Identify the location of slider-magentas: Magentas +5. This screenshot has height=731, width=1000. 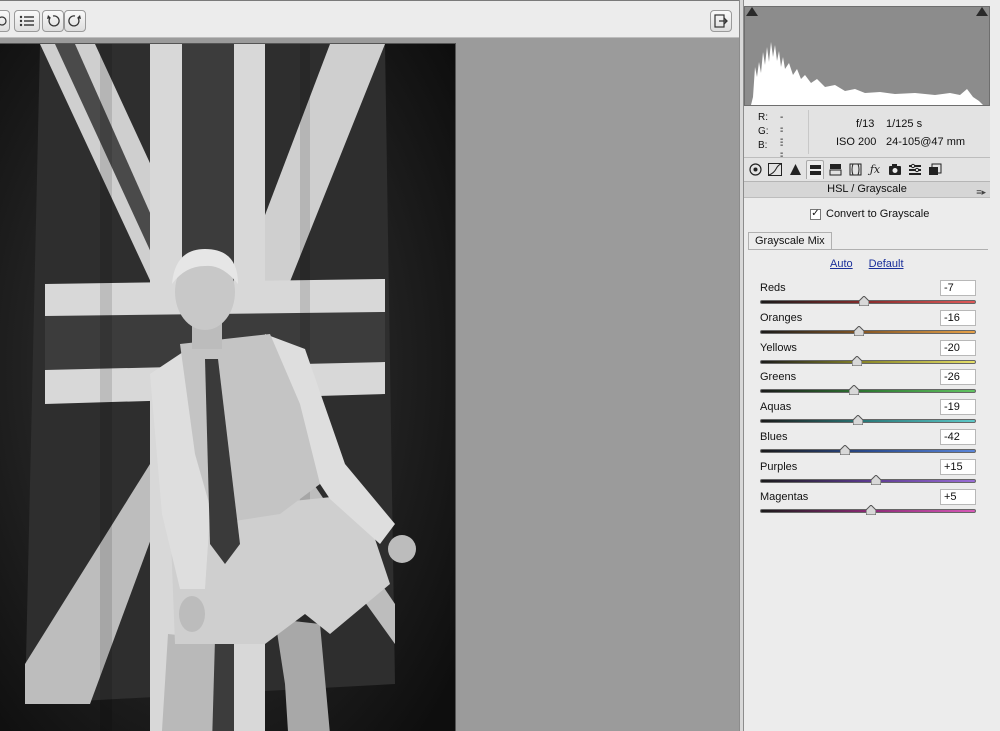
(868, 504).